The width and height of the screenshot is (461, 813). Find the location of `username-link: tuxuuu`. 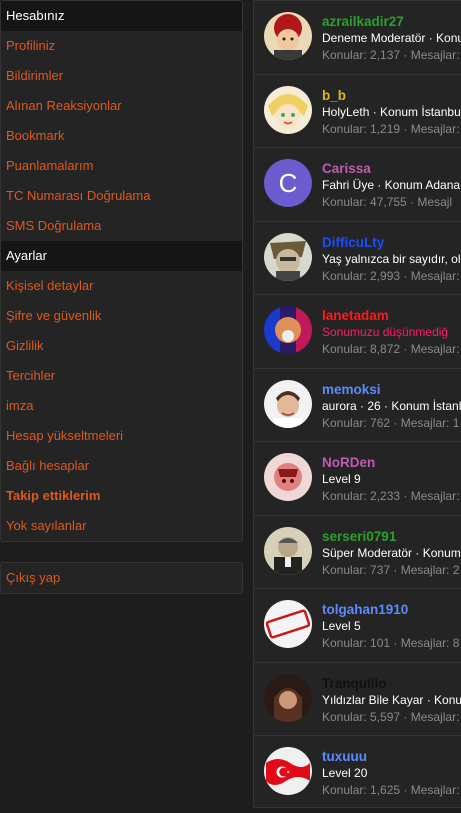

username-link: tuxuuu is located at coordinates (390, 756).